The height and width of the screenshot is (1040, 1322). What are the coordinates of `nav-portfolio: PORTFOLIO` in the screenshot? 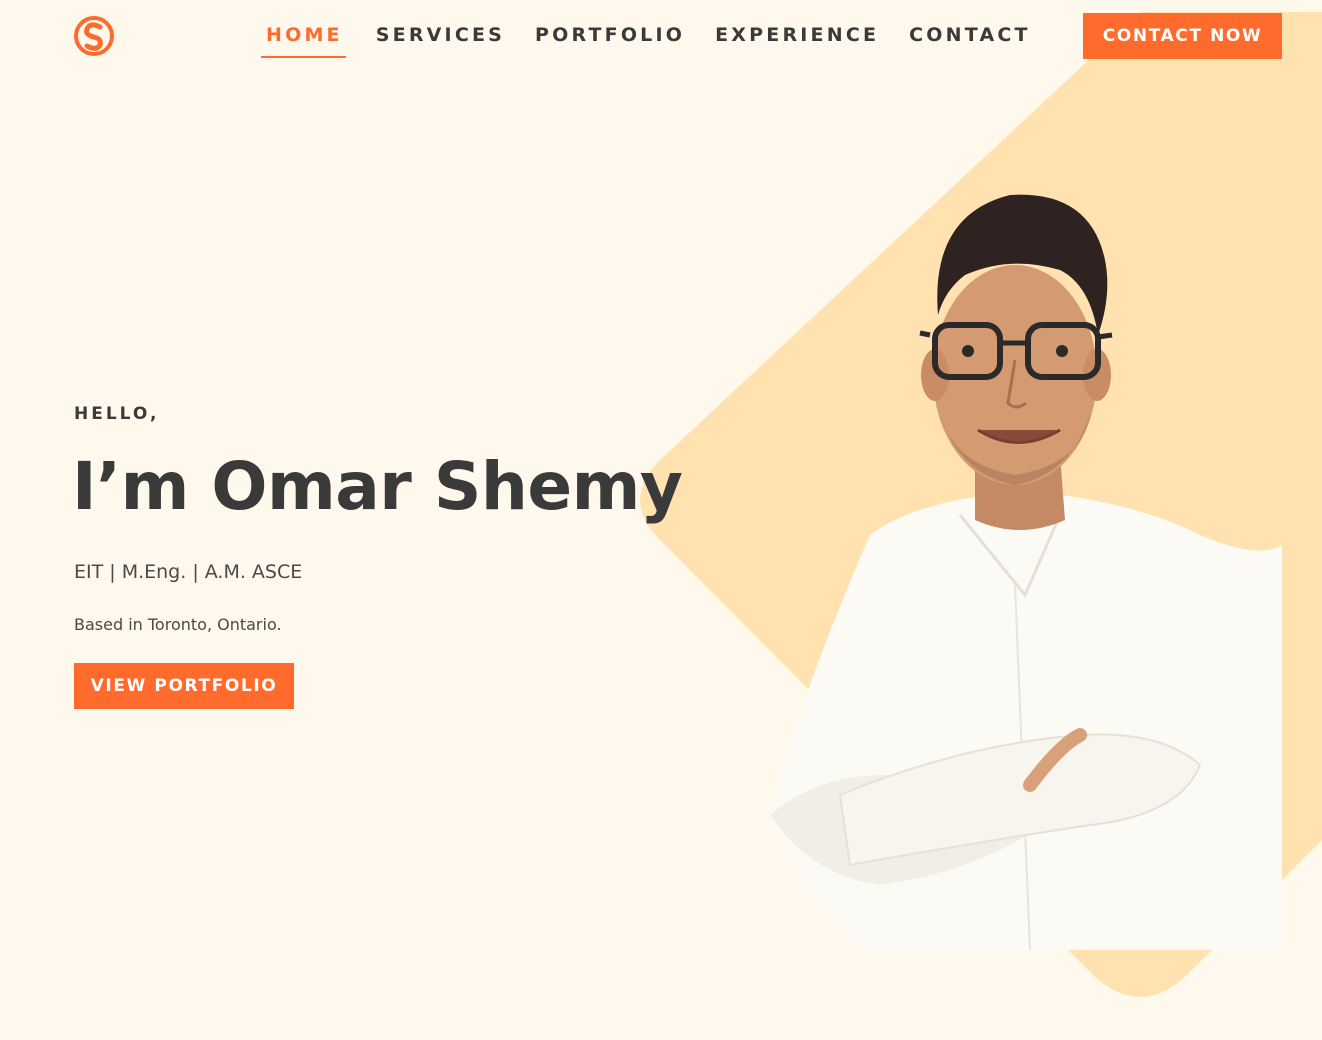 It's located at (610, 29).